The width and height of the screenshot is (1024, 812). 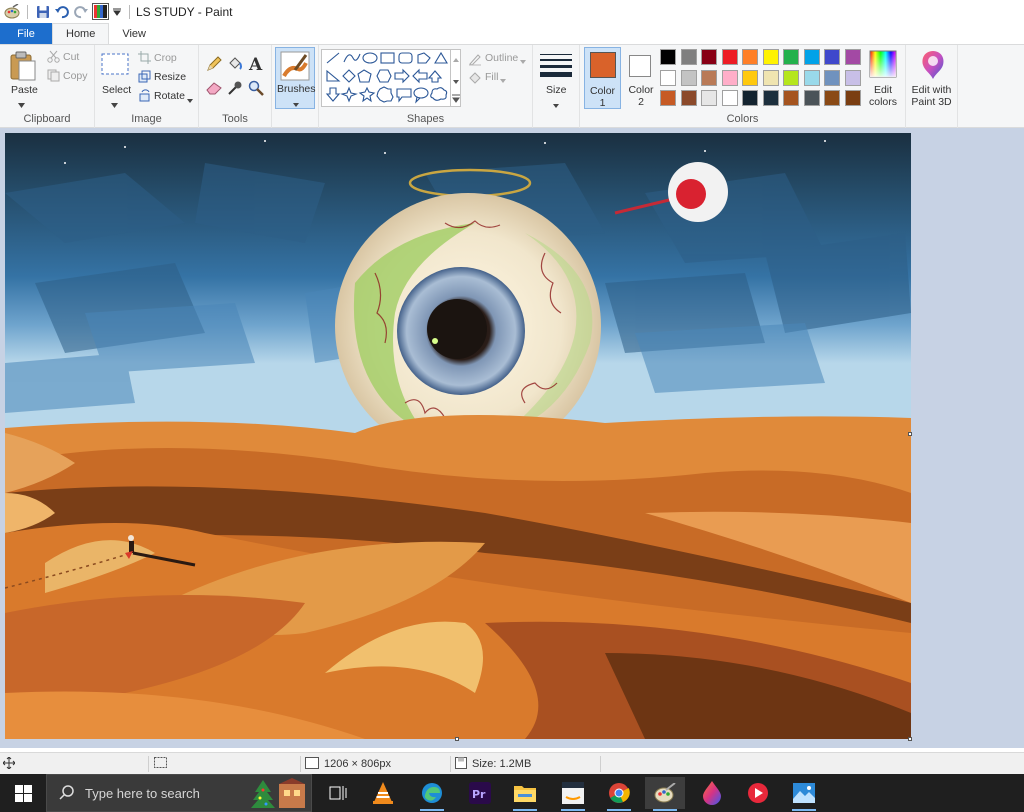 What do you see at coordinates (24, 90) in the screenshot?
I see `paste-button: Paste` at bounding box center [24, 90].